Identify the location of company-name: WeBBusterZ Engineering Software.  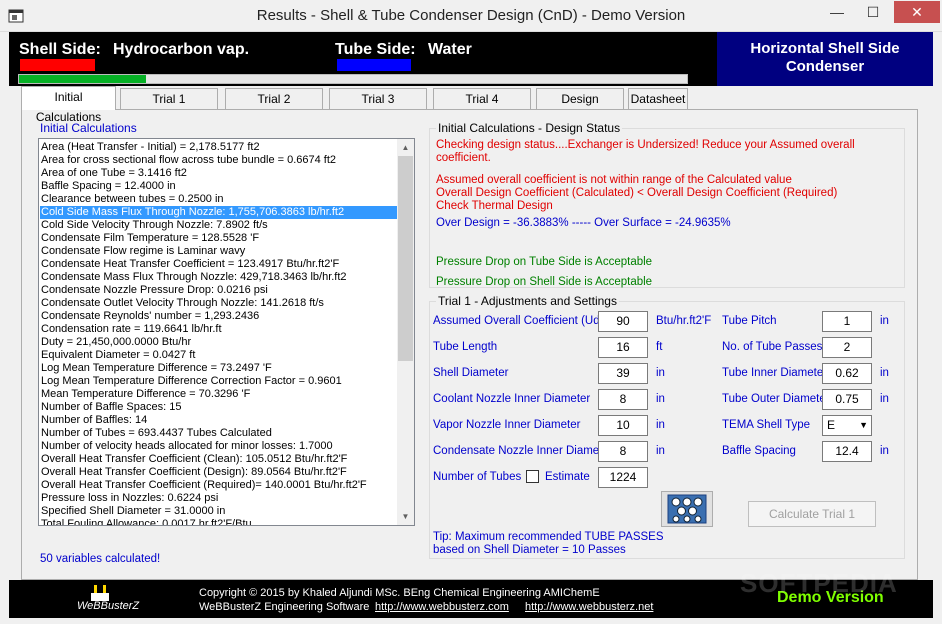
(284, 607).